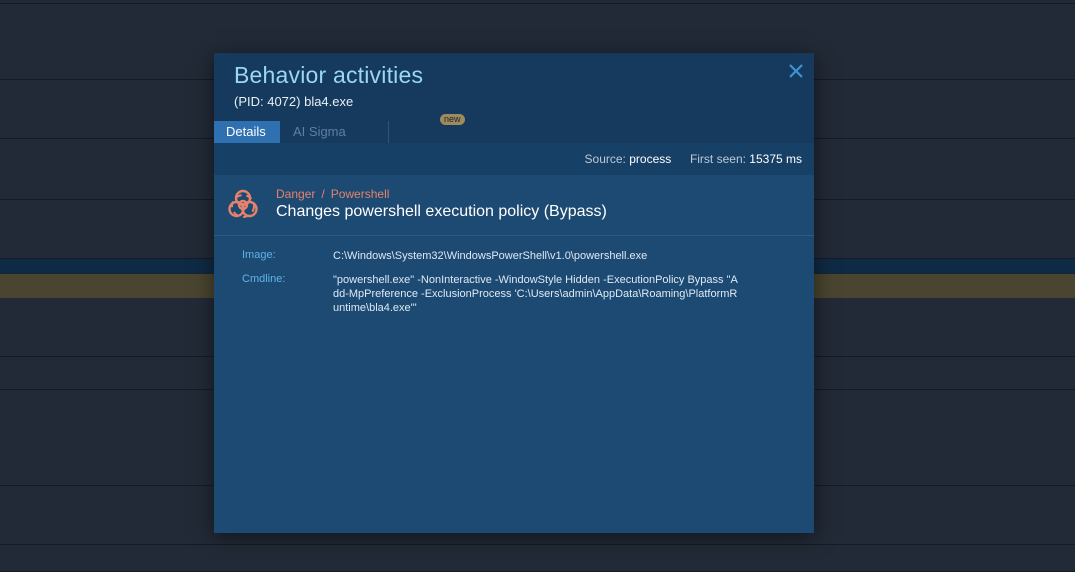 The width and height of the screenshot is (1075, 572). Describe the element at coordinates (259, 255) in the screenshot. I see `image-label: Image:` at that location.